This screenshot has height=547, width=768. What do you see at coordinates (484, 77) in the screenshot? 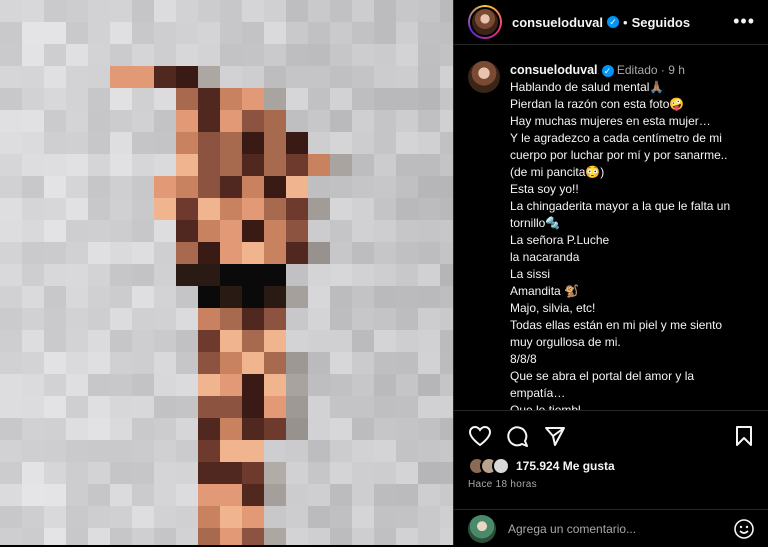
I see `caption-avatar` at bounding box center [484, 77].